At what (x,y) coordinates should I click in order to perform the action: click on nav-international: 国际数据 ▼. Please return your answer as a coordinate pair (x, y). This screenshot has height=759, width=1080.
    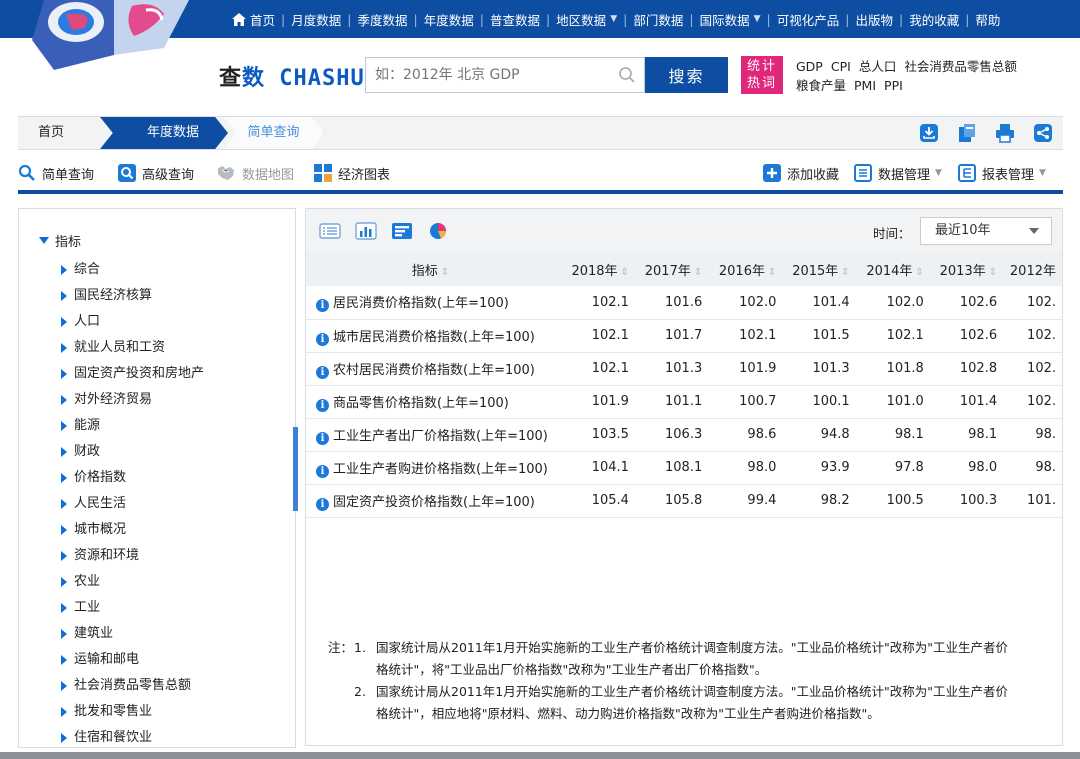
    Looking at the image, I should click on (730, 19).